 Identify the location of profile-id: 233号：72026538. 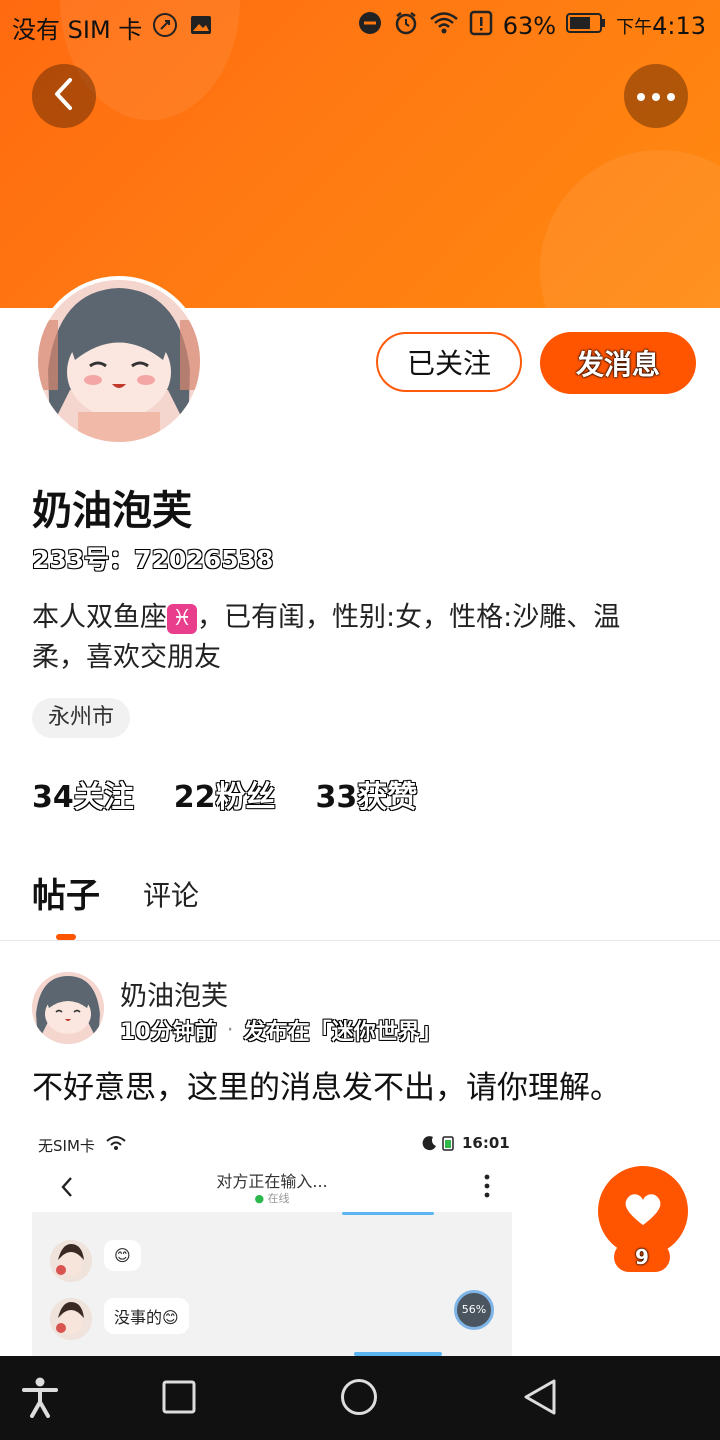
(153, 559).